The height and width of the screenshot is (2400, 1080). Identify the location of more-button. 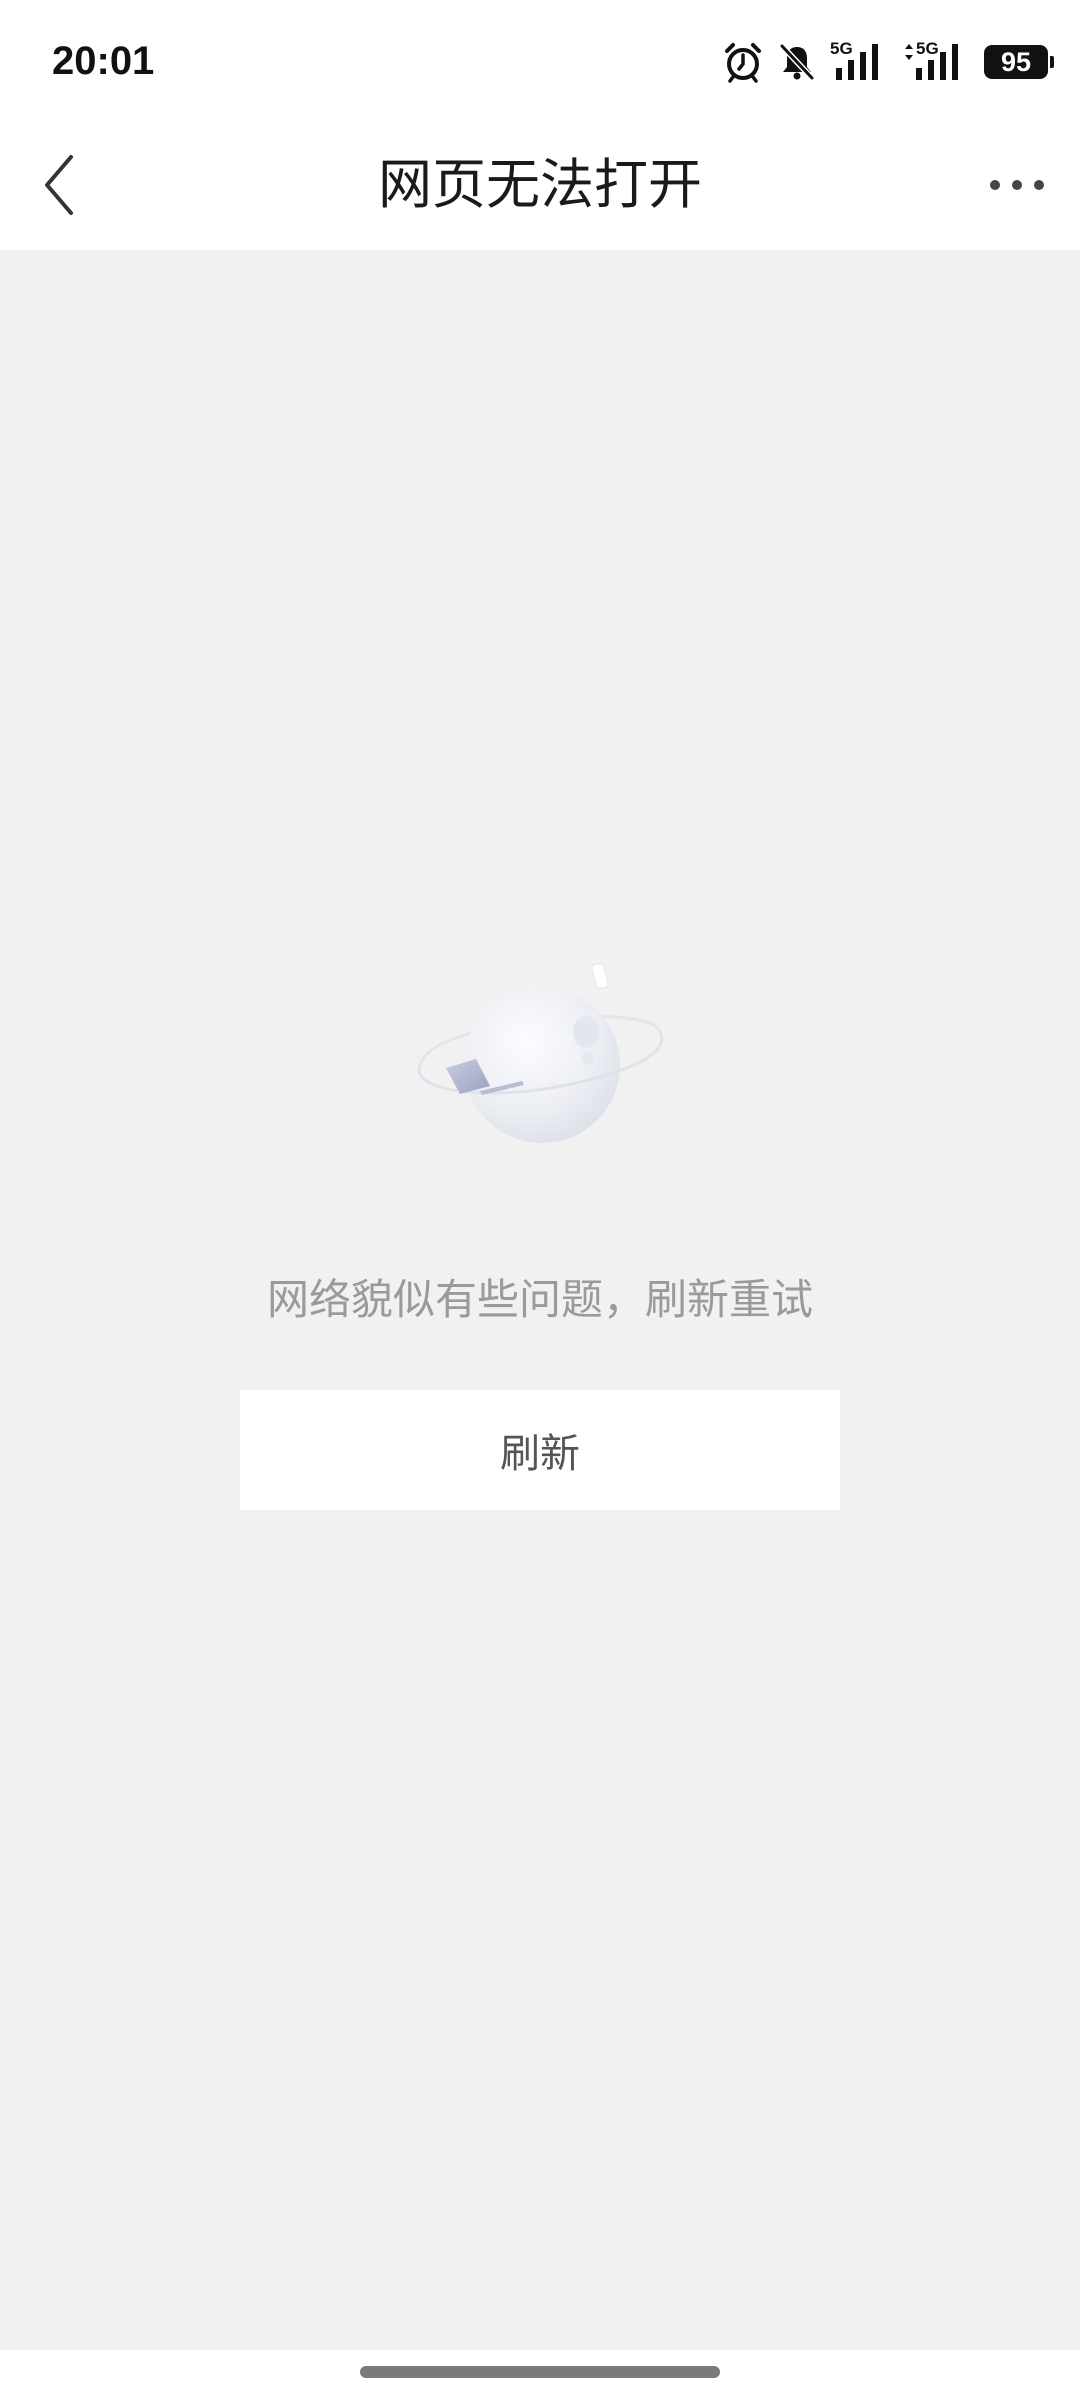
(1017, 185).